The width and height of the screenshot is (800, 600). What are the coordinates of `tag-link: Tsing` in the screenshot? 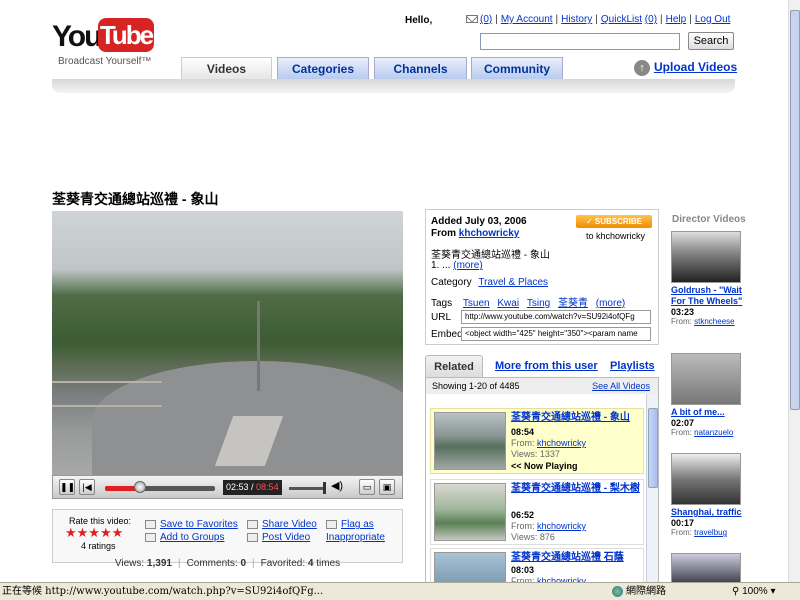 It's located at (538, 303).